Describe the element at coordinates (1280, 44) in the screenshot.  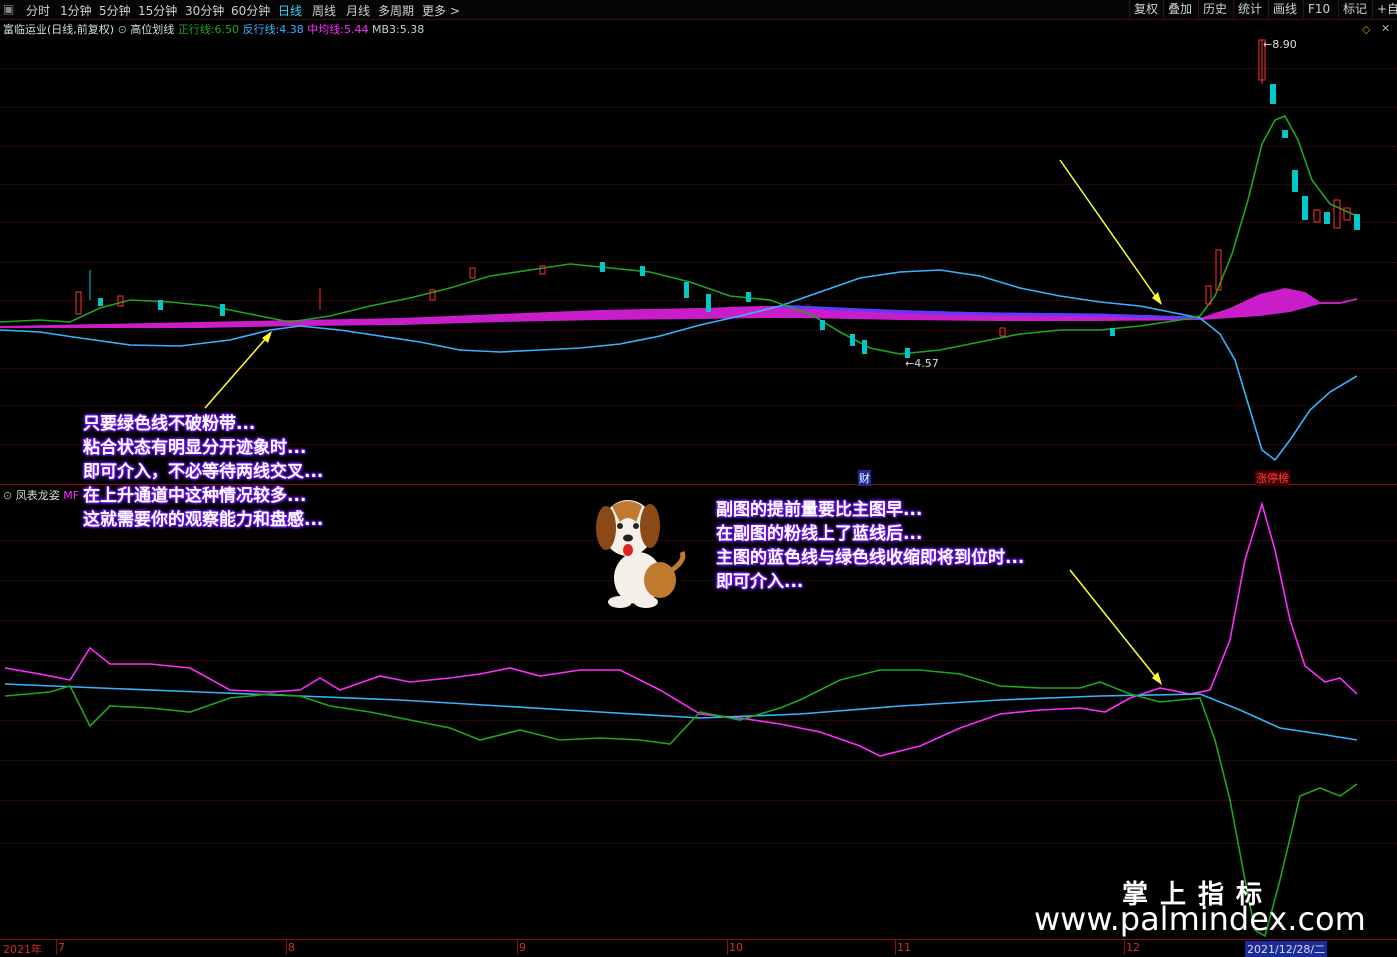
I see `high-price-label: ←8.90` at that location.